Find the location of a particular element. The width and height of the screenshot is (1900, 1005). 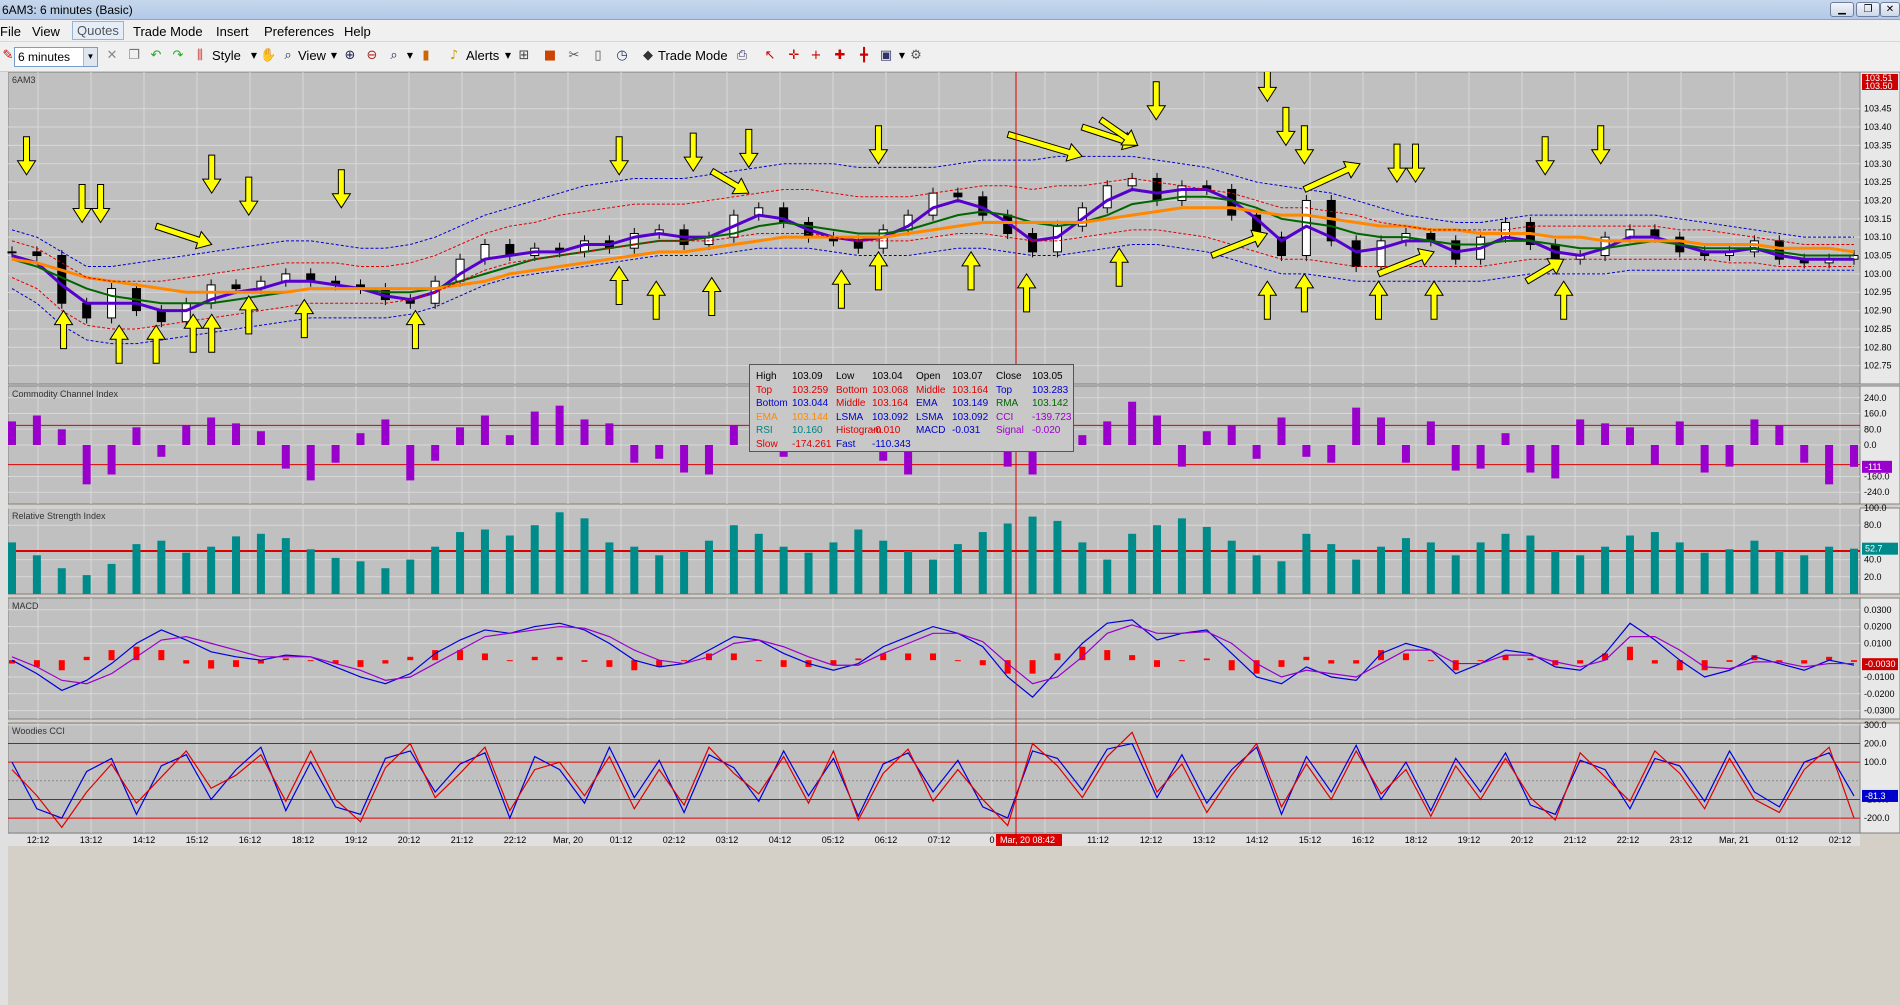

menu-quotes: Quotes is located at coordinates (98, 30).